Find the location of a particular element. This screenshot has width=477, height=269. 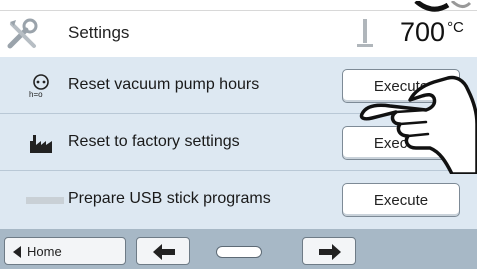

home-arrow-icon is located at coordinates (17, 252).